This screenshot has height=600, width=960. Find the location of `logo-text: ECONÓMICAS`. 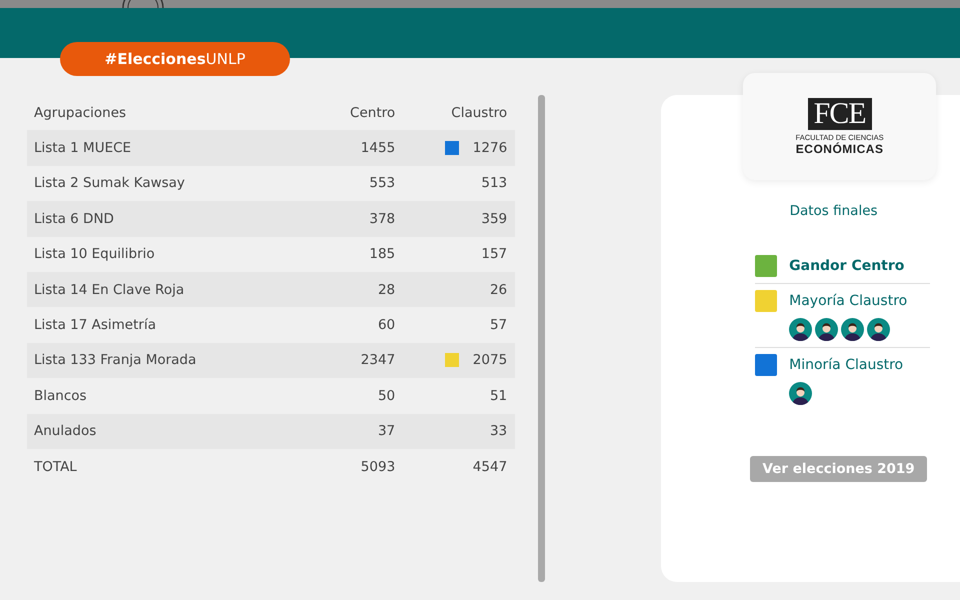

logo-text: ECONÓMICAS is located at coordinates (840, 149).